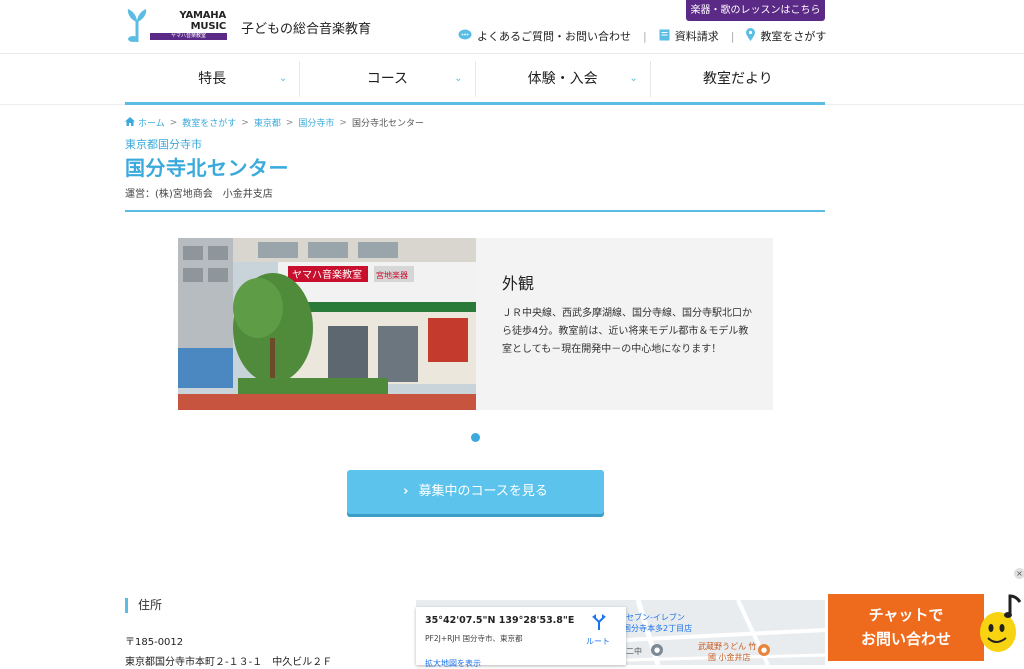  Describe the element at coordinates (154, 642) in the screenshot. I see `postal-code: 〒185-0012` at that location.